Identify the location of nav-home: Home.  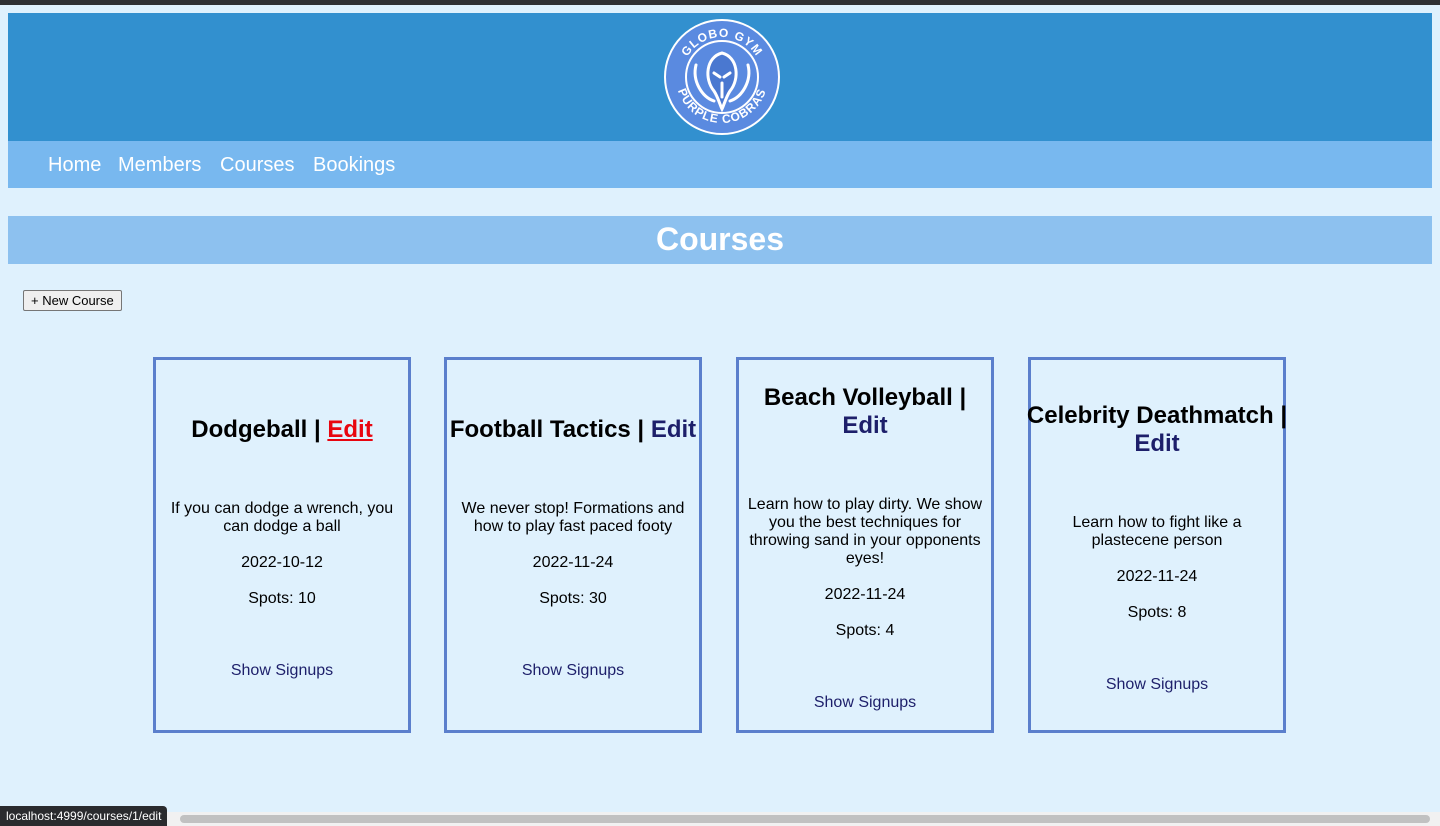
(74, 165).